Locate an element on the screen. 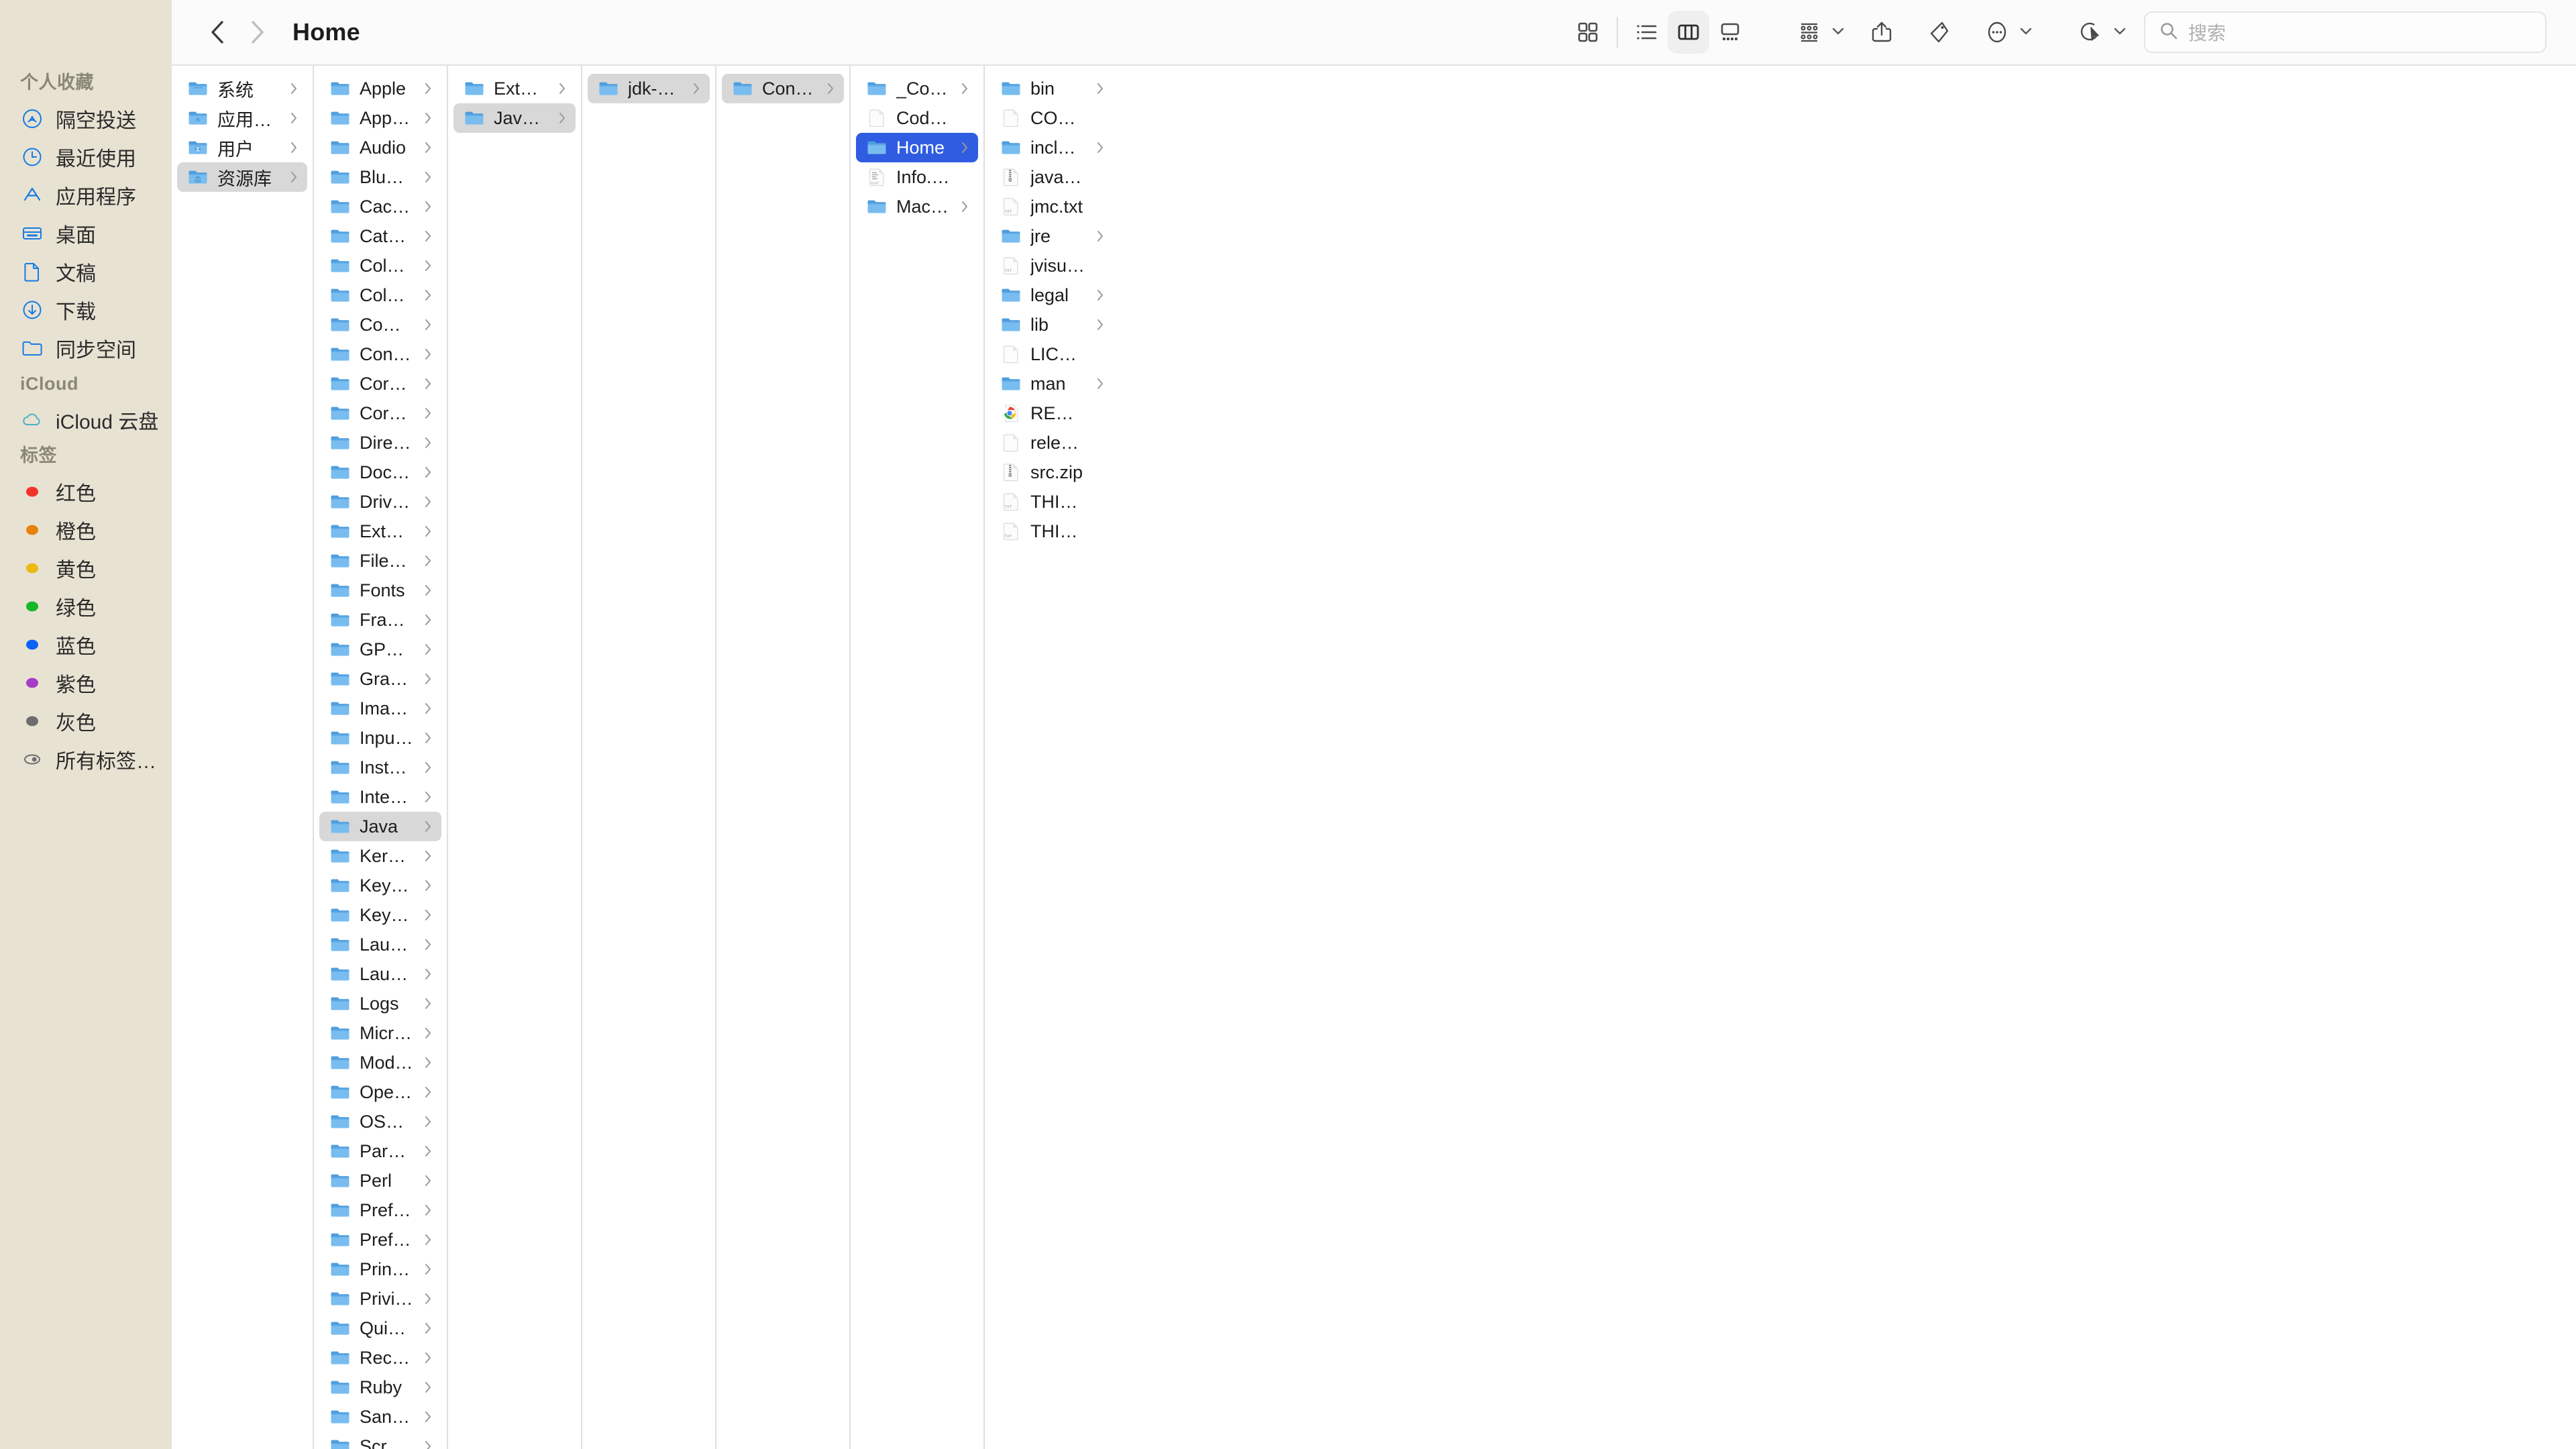  folder-row: OSAnalytics is located at coordinates (380, 1121).